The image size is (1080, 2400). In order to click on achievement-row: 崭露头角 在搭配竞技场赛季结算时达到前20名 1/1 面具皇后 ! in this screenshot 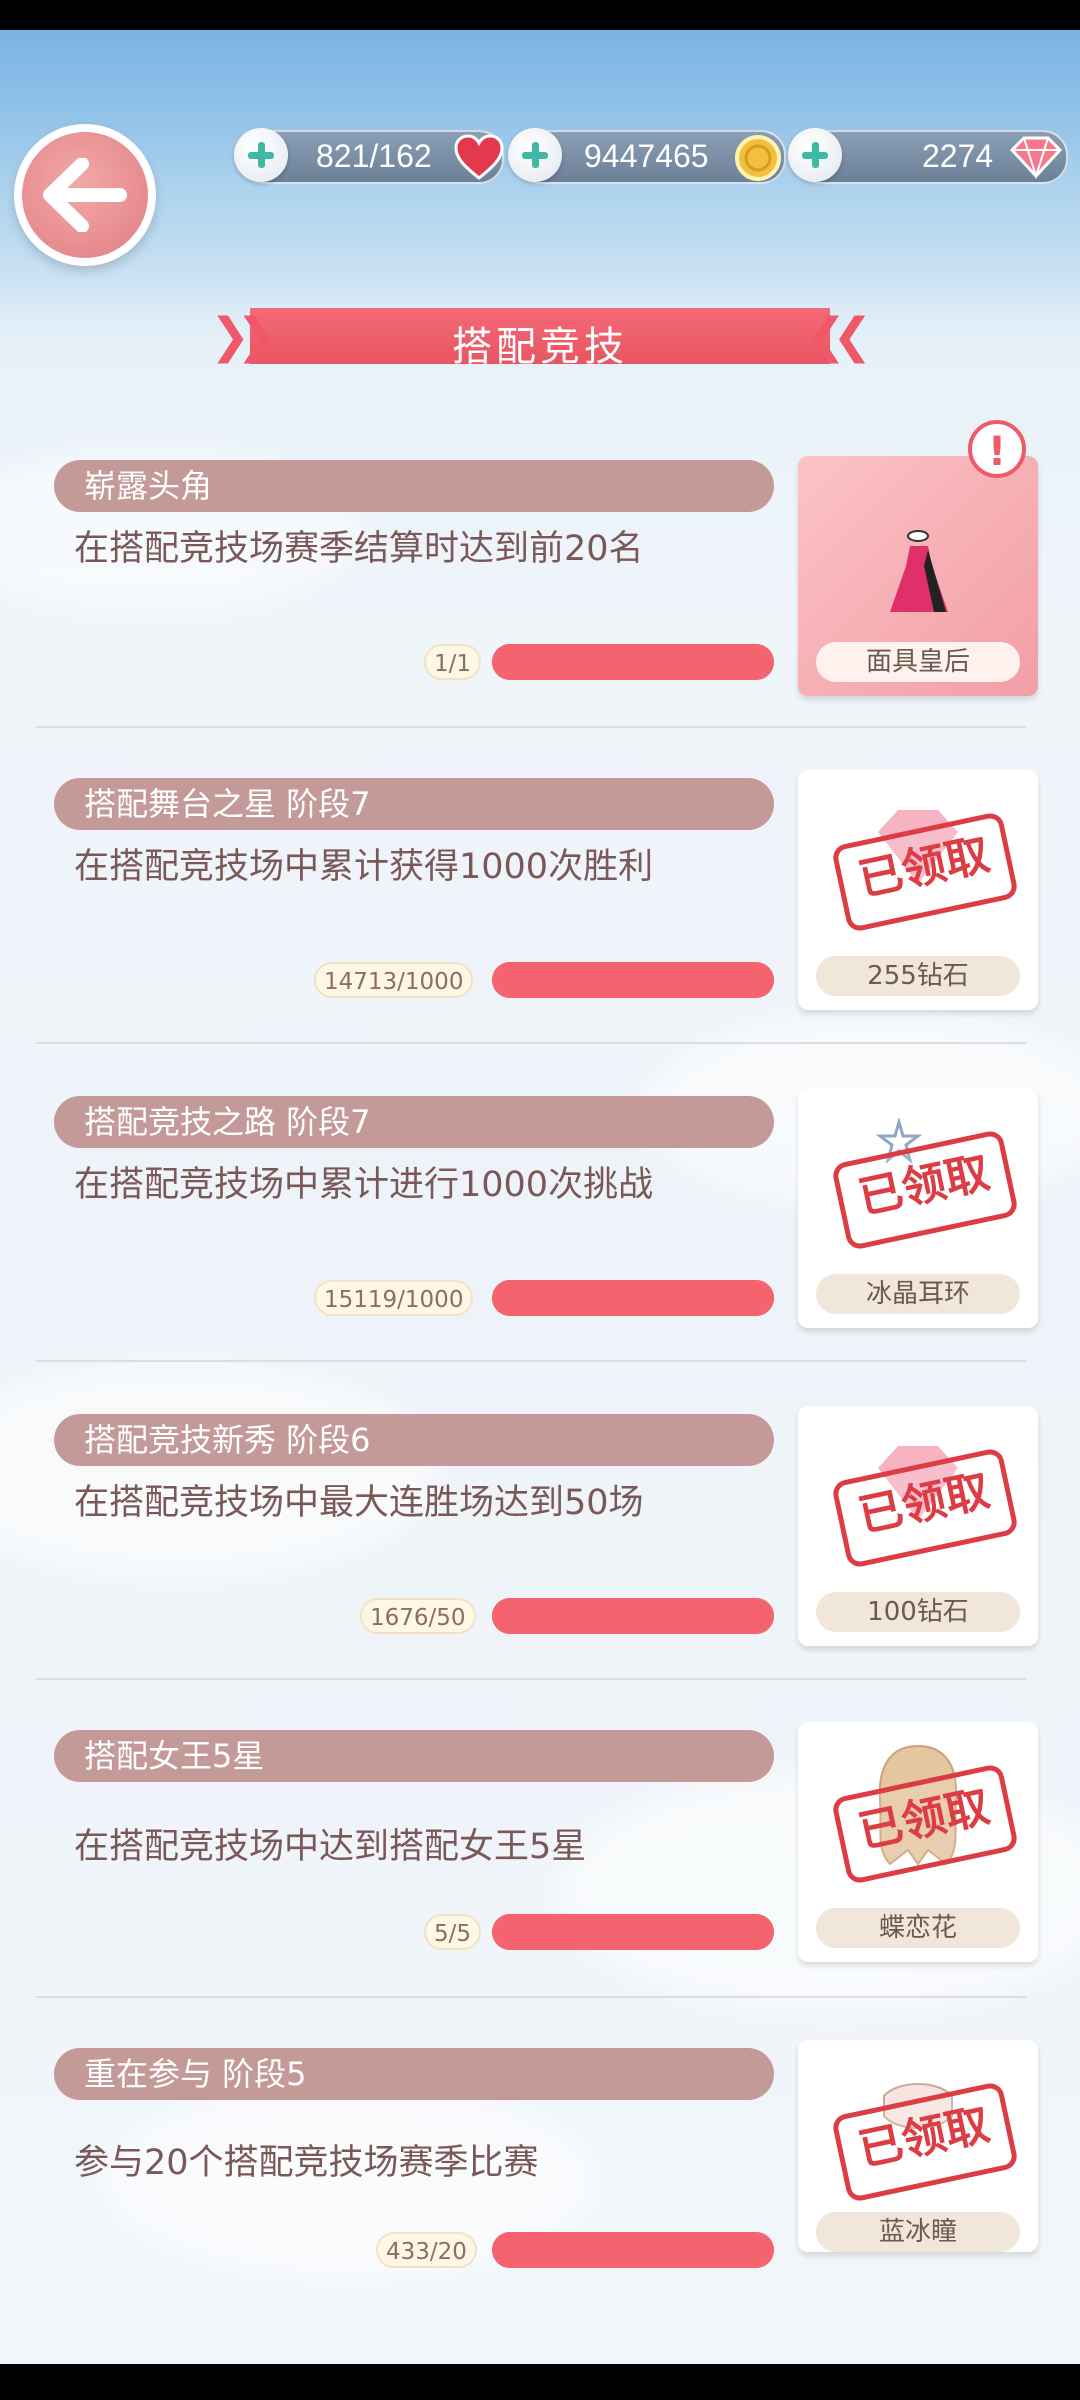, I will do `click(540, 570)`.